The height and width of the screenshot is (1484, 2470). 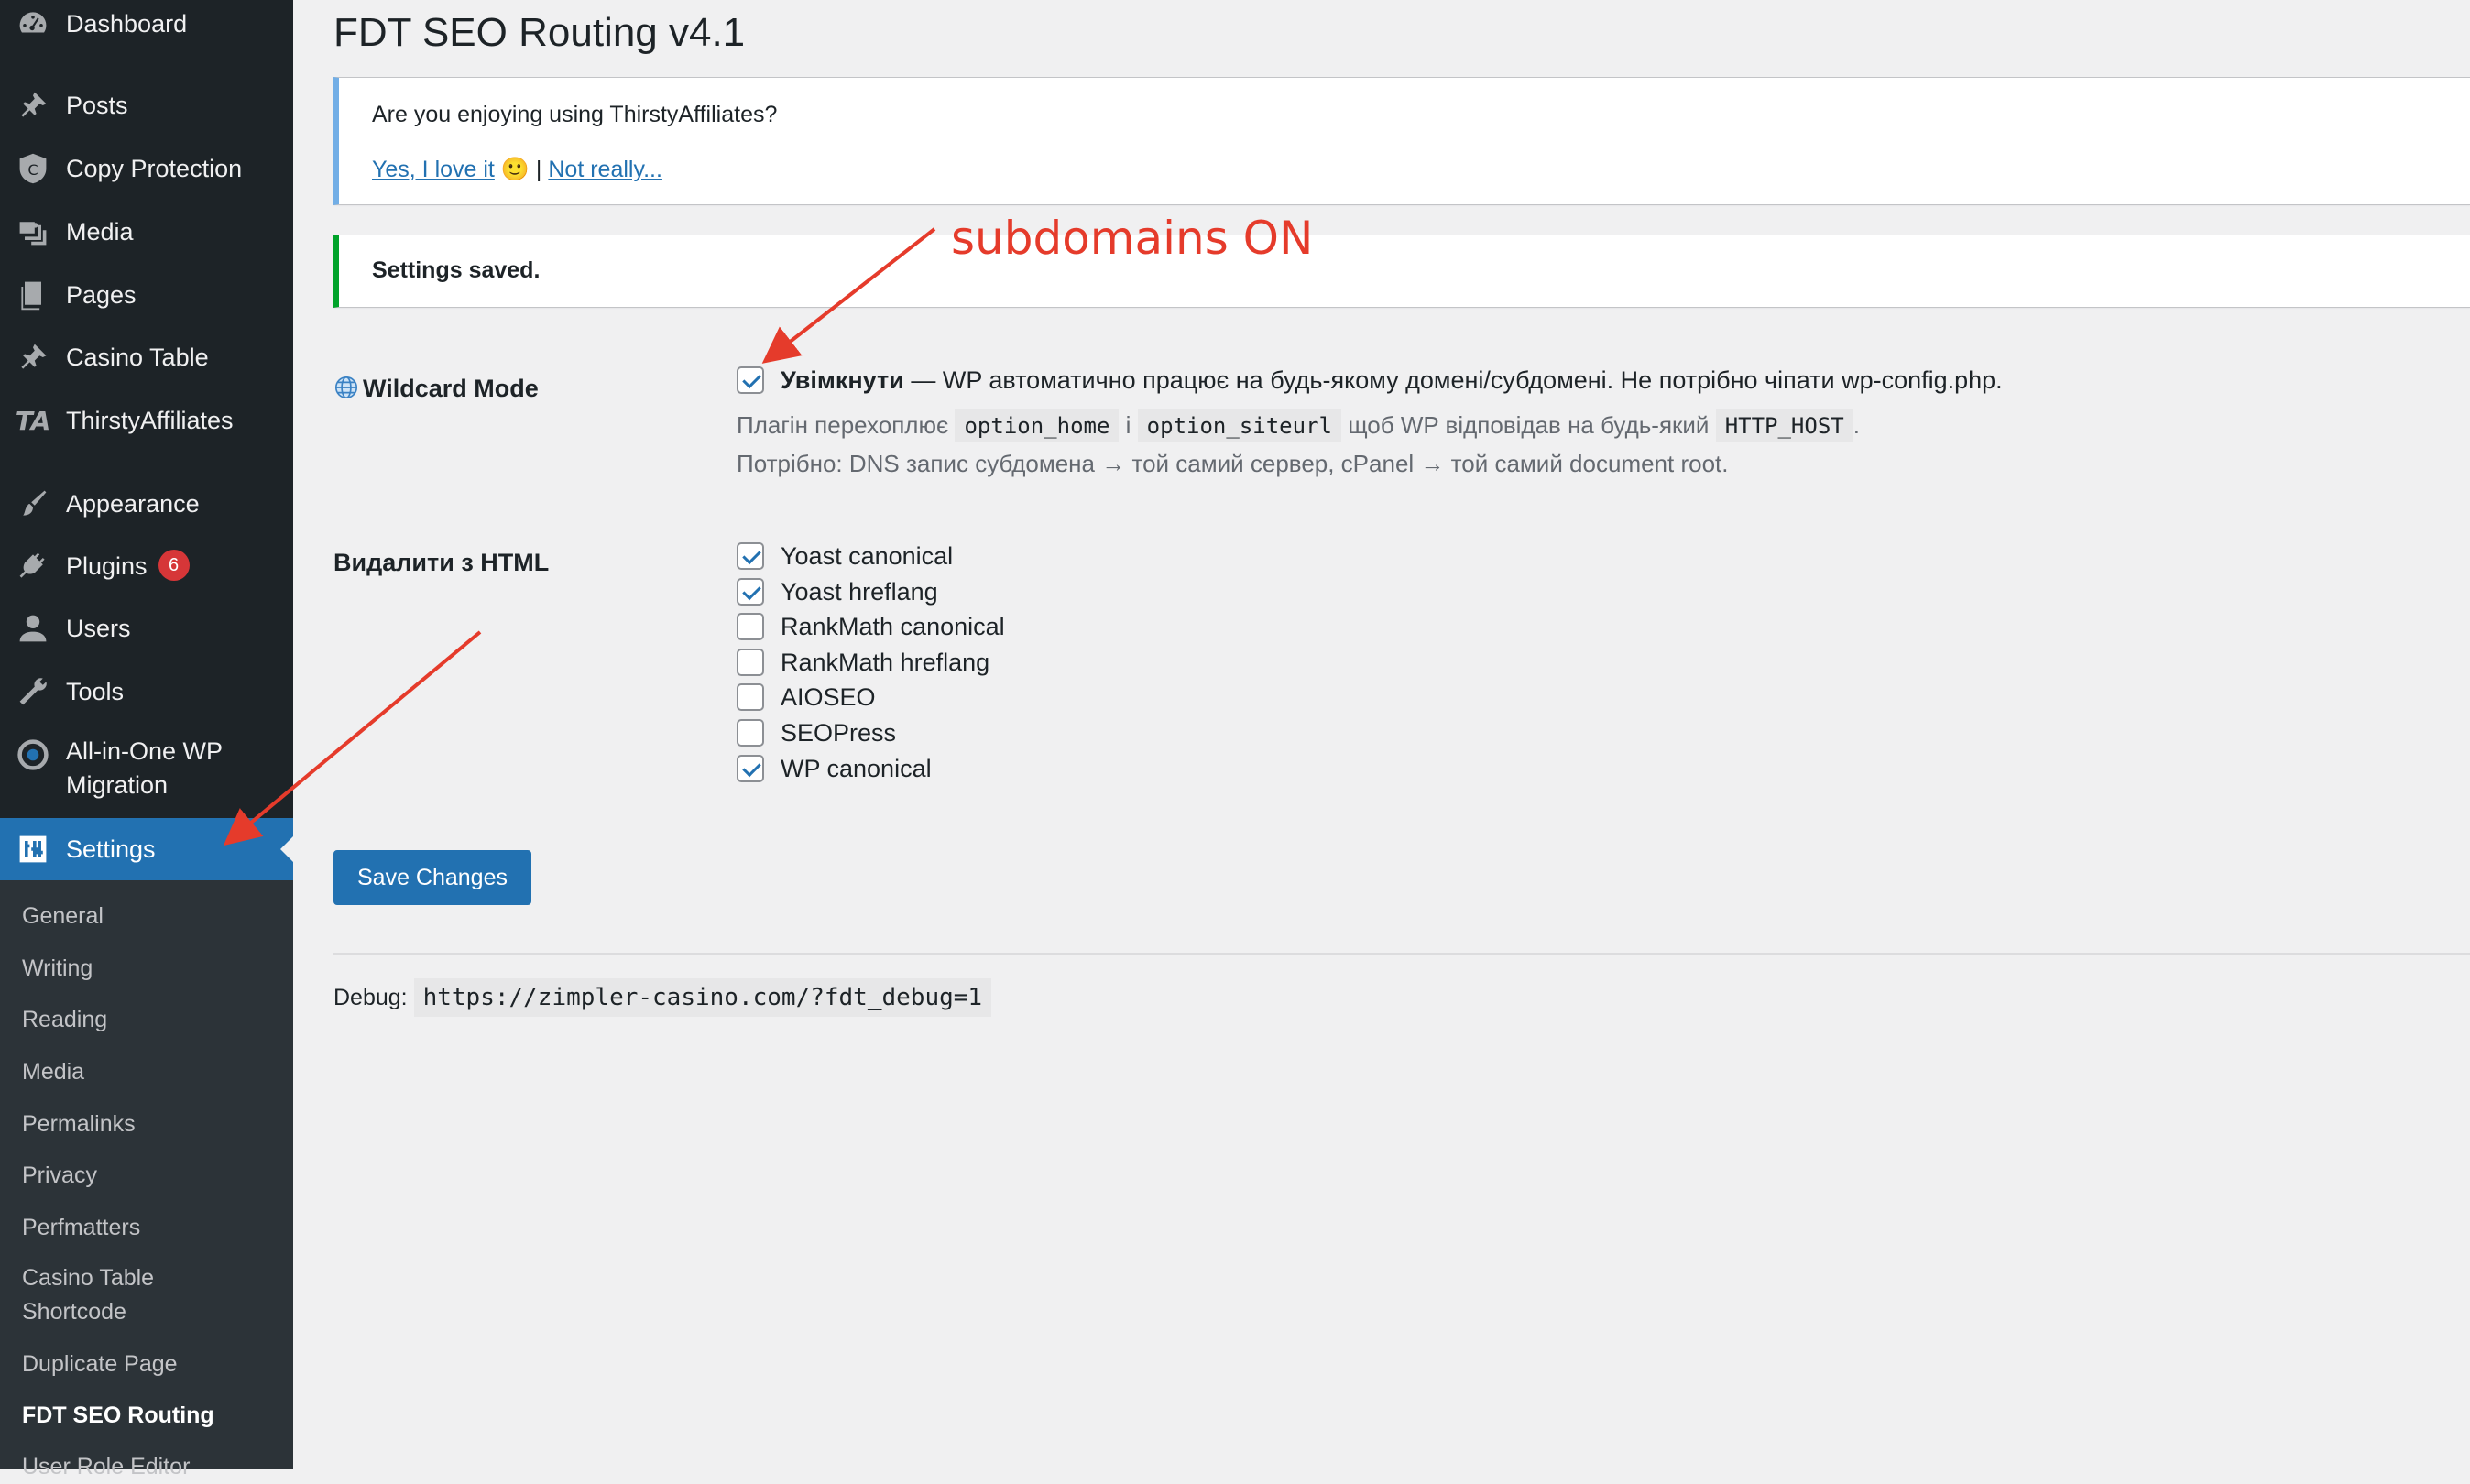 What do you see at coordinates (352, 738) in the screenshot?
I see `annotation-arrow-to-settings` at bounding box center [352, 738].